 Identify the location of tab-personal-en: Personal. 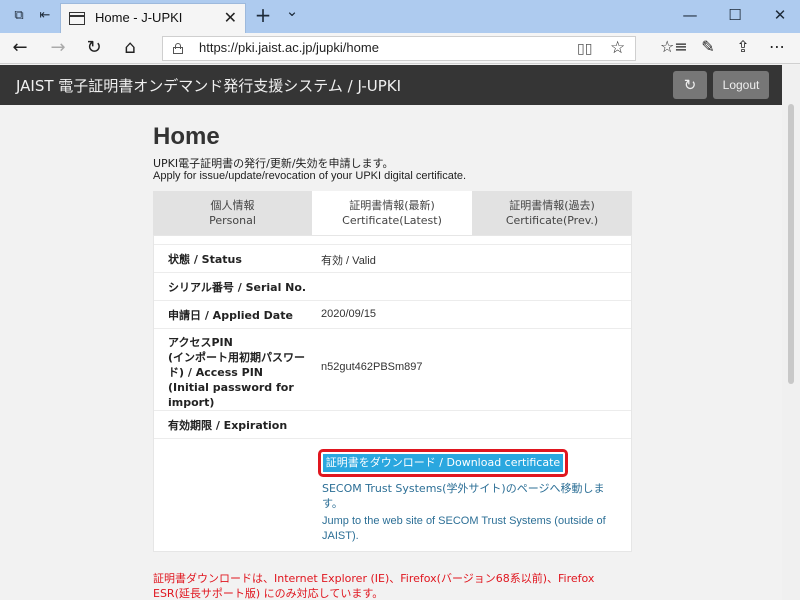
(232, 220).